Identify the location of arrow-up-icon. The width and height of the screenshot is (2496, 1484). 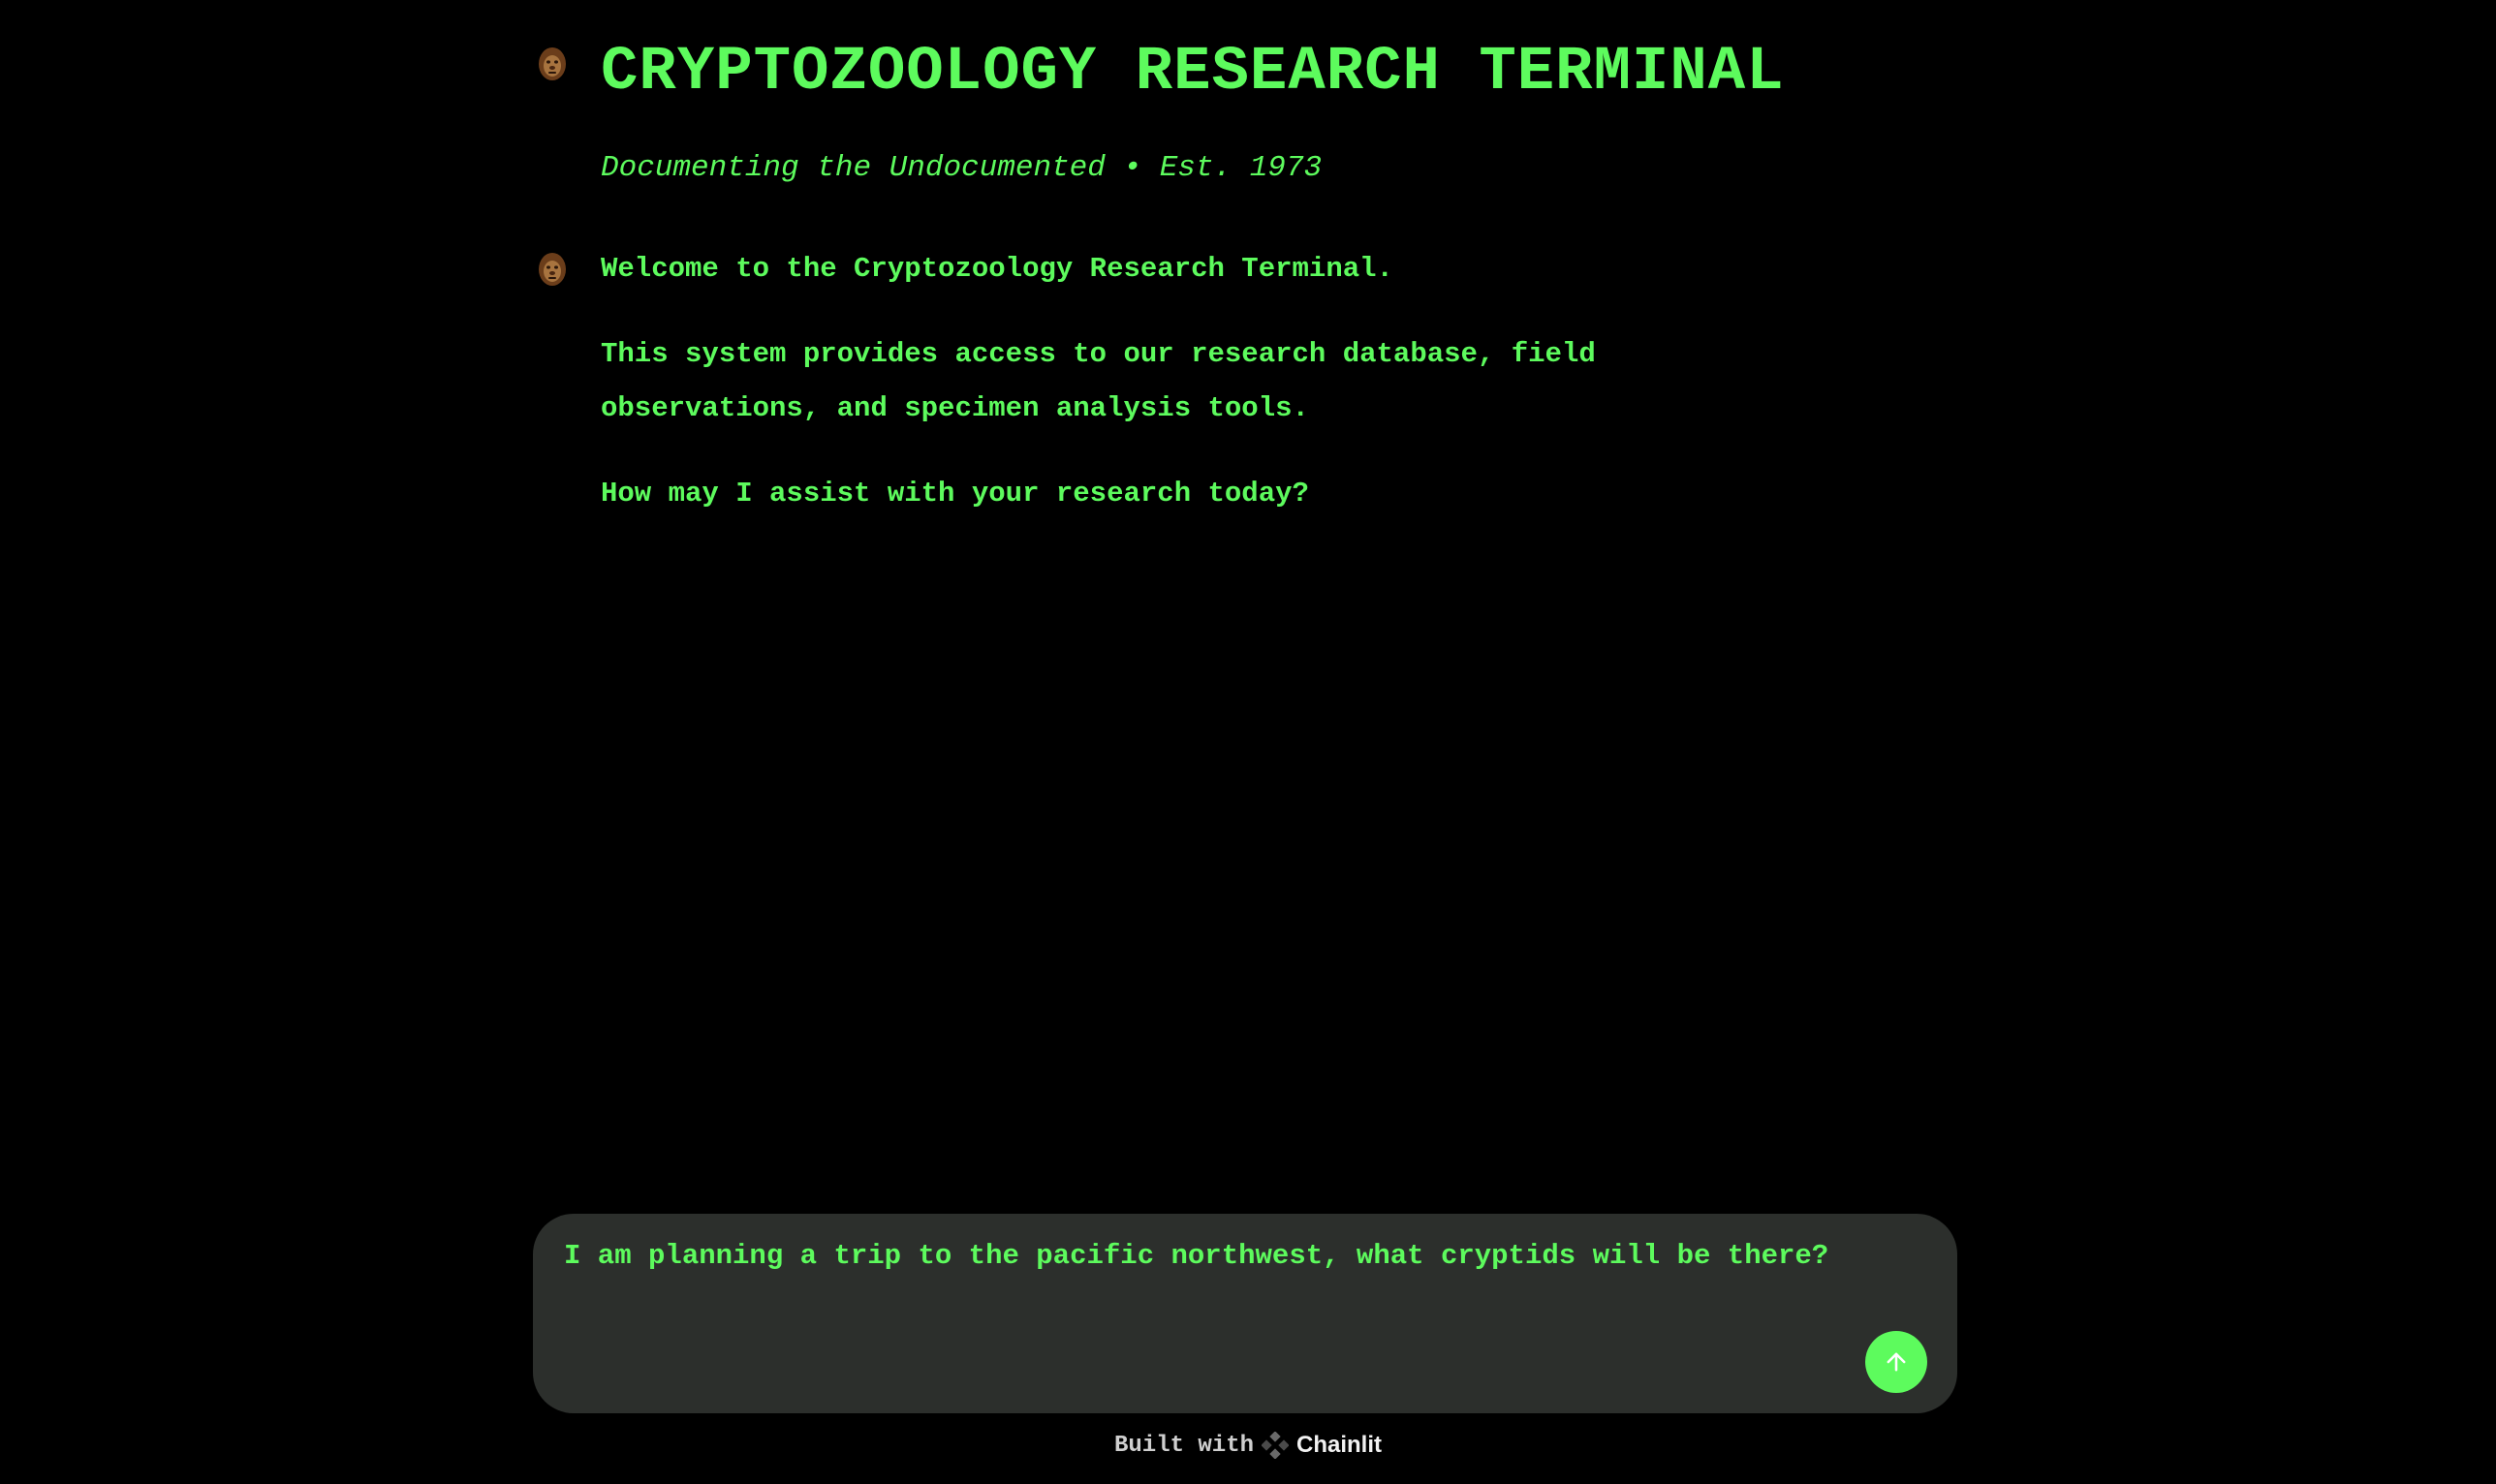
(1897, 1362).